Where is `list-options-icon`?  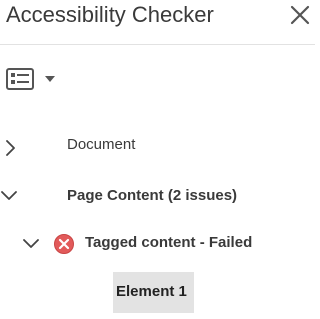 list-options-icon is located at coordinates (20, 79).